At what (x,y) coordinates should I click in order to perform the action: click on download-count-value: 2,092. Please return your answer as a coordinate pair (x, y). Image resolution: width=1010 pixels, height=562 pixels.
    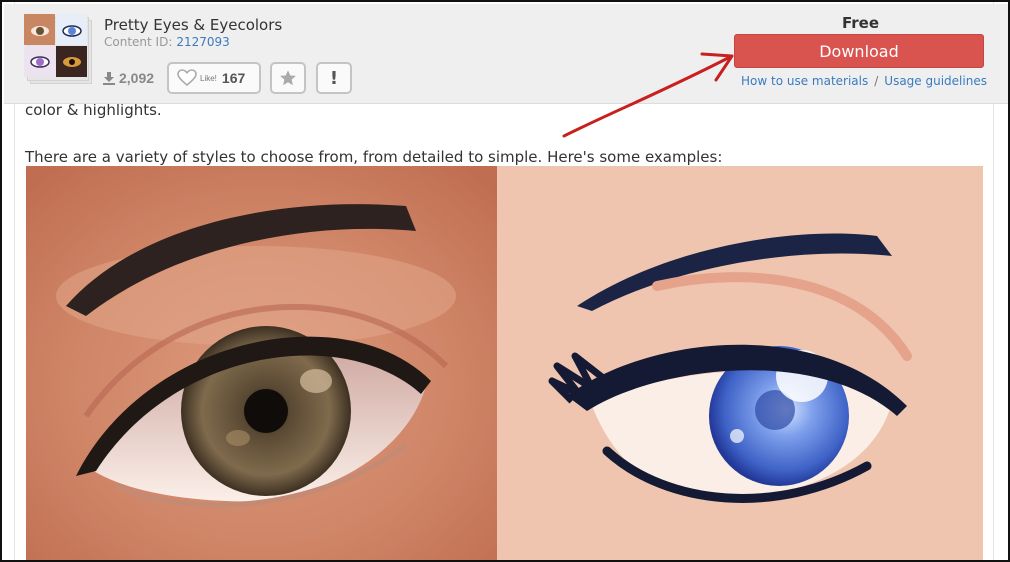
    Looking at the image, I should click on (137, 78).